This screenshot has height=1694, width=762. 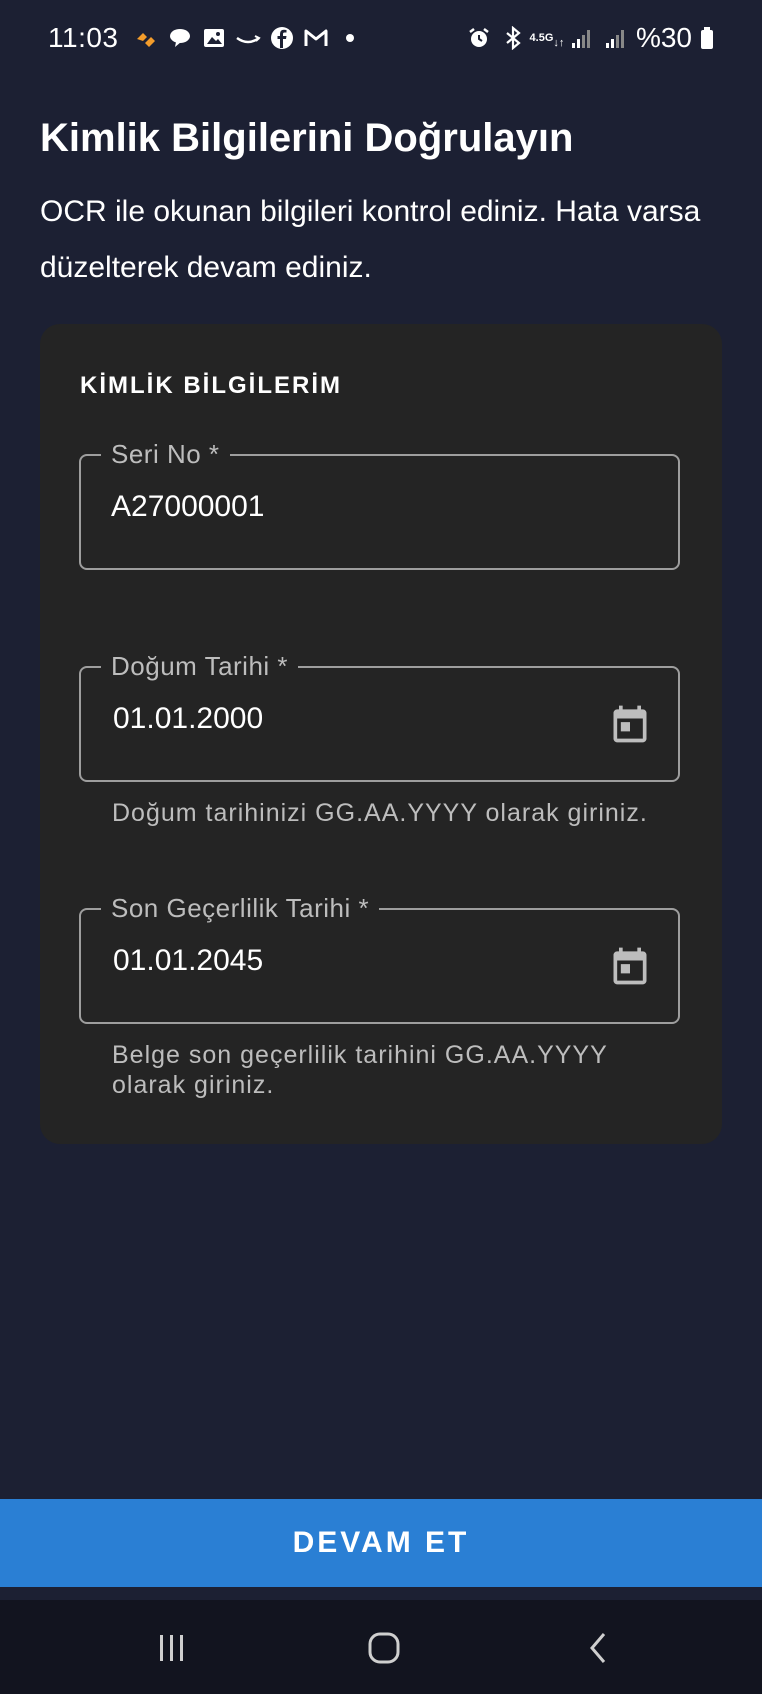 What do you see at coordinates (83, 37) in the screenshot?
I see `status-time: 11:03` at bounding box center [83, 37].